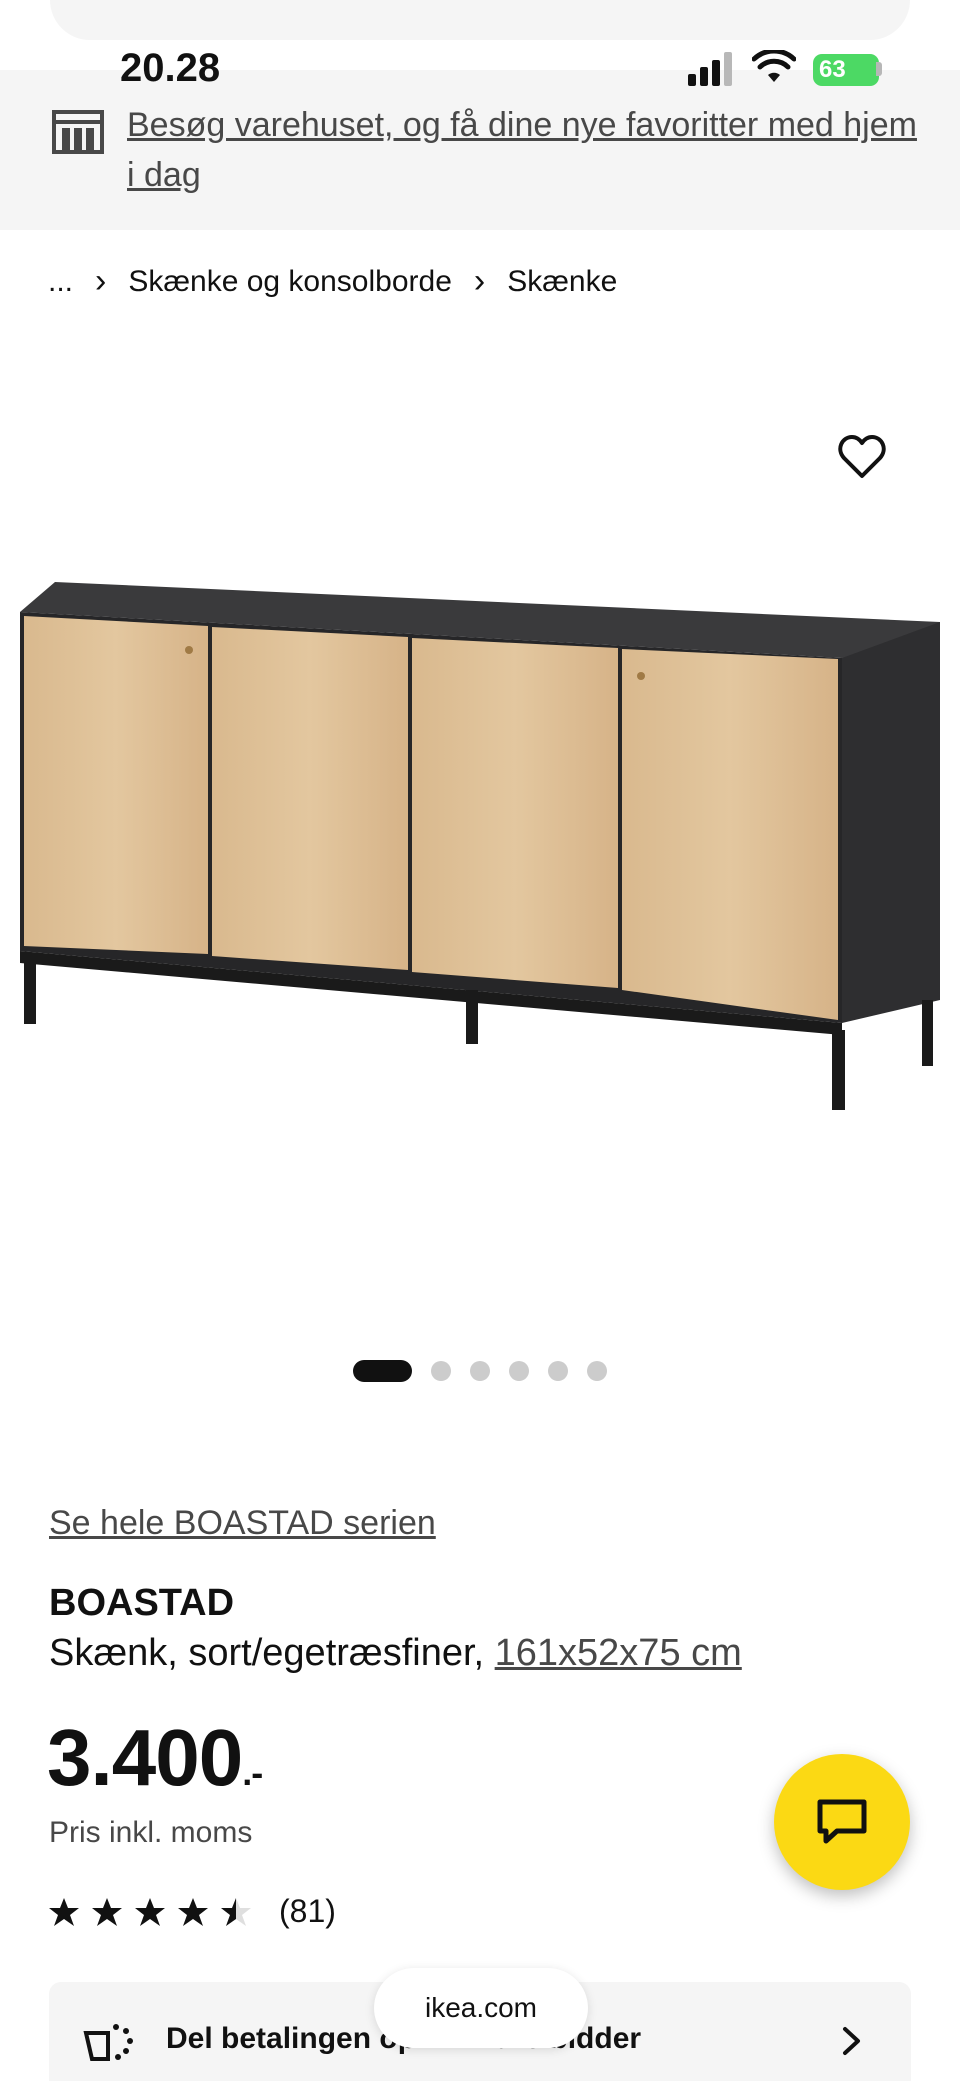 The image size is (960, 2081). I want to click on battery-indicator: 63, so click(846, 70).